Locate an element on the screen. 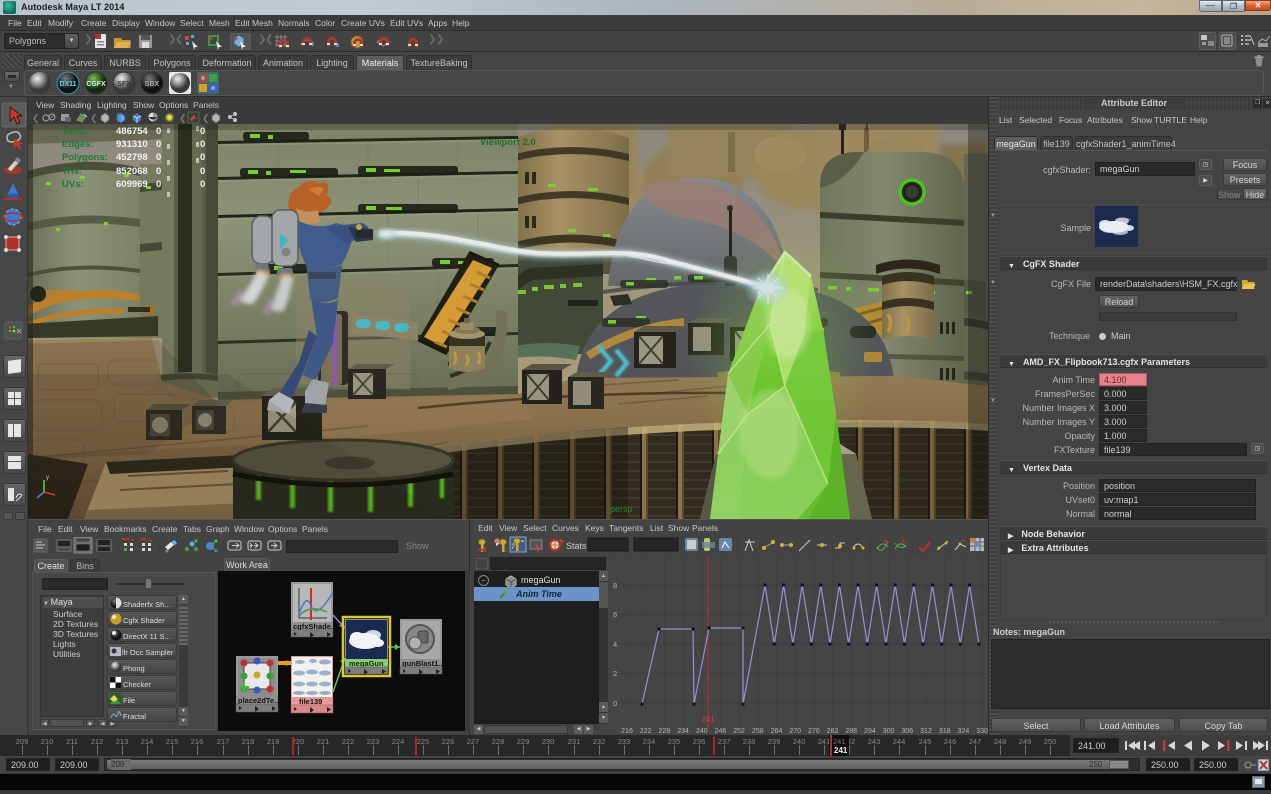 This screenshot has height=794, width=1271. svg-text: y is located at coordinates (47, 478).